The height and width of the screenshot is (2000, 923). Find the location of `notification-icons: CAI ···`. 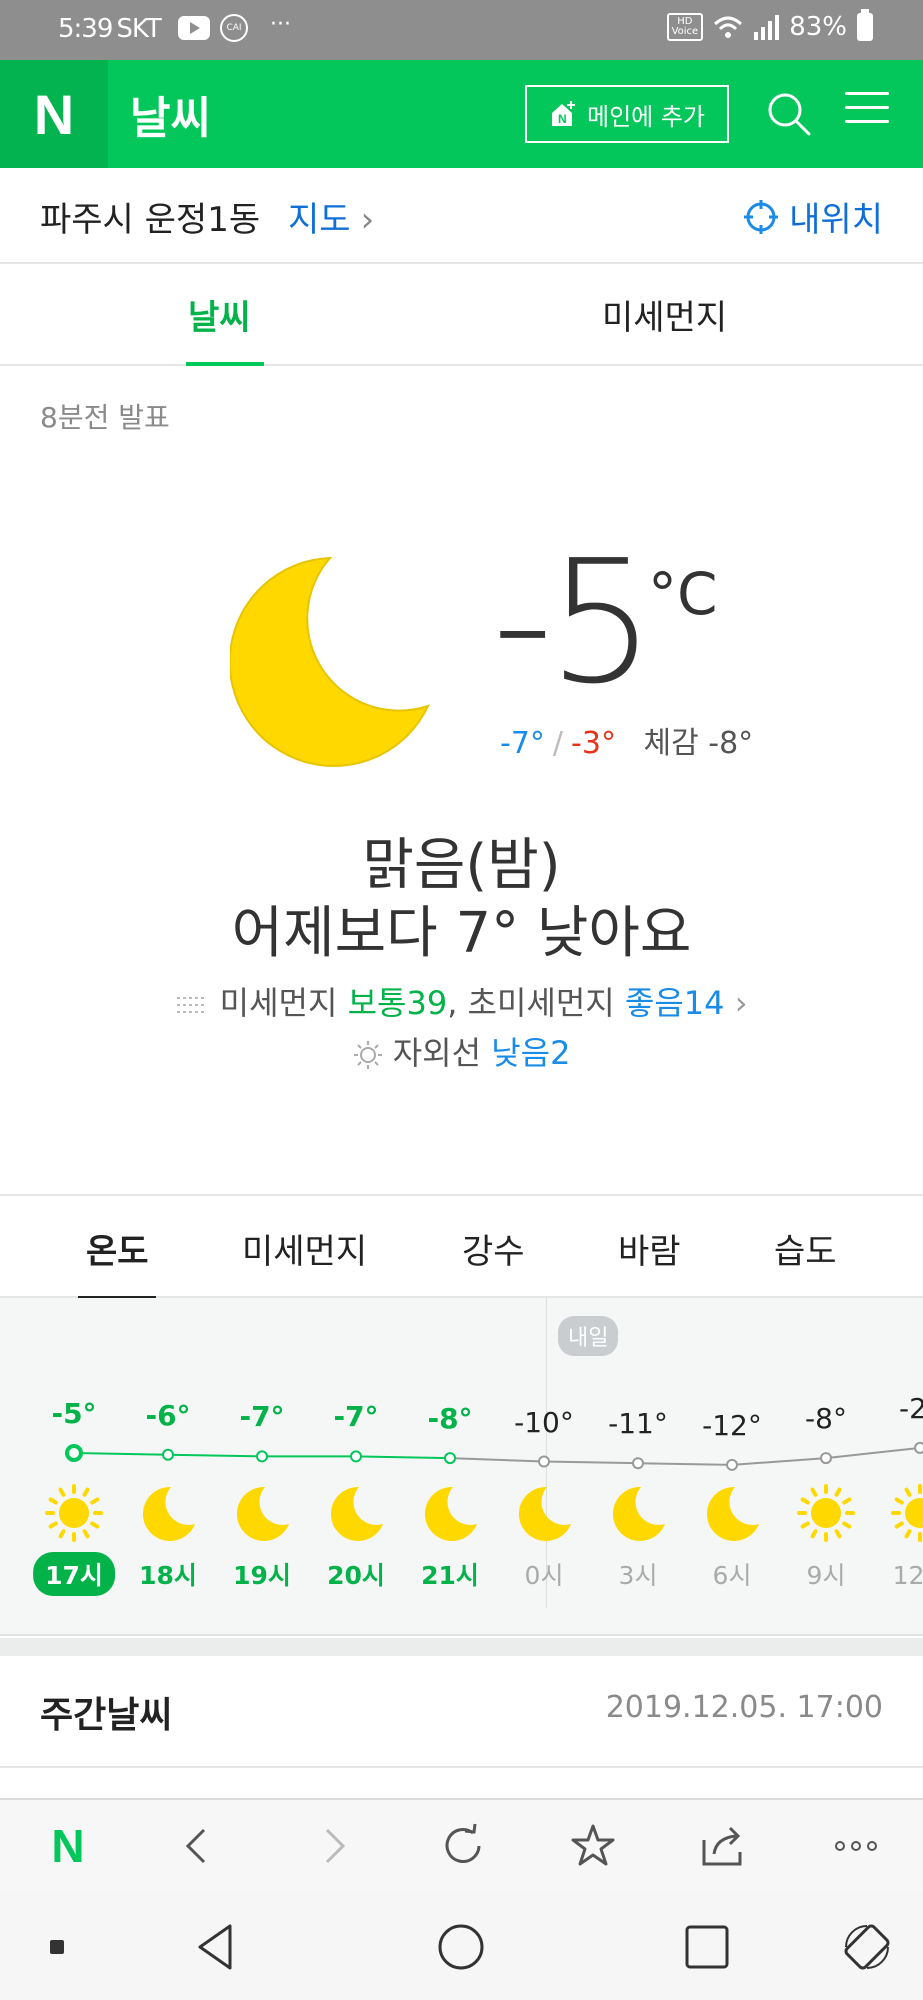

notification-icons: CAI ··· is located at coordinates (234, 27).